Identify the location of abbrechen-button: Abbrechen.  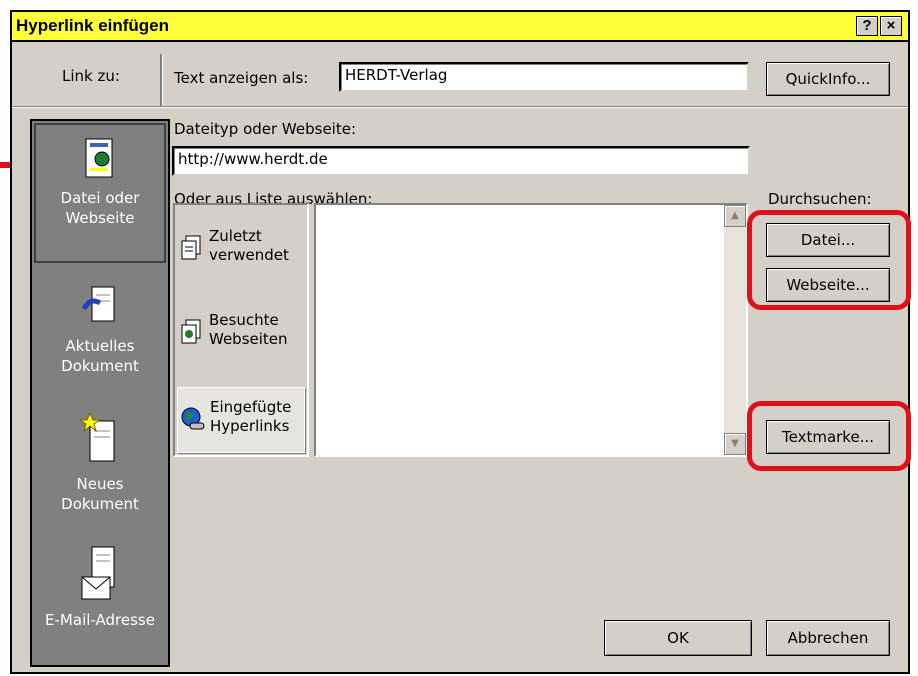
(828, 638).